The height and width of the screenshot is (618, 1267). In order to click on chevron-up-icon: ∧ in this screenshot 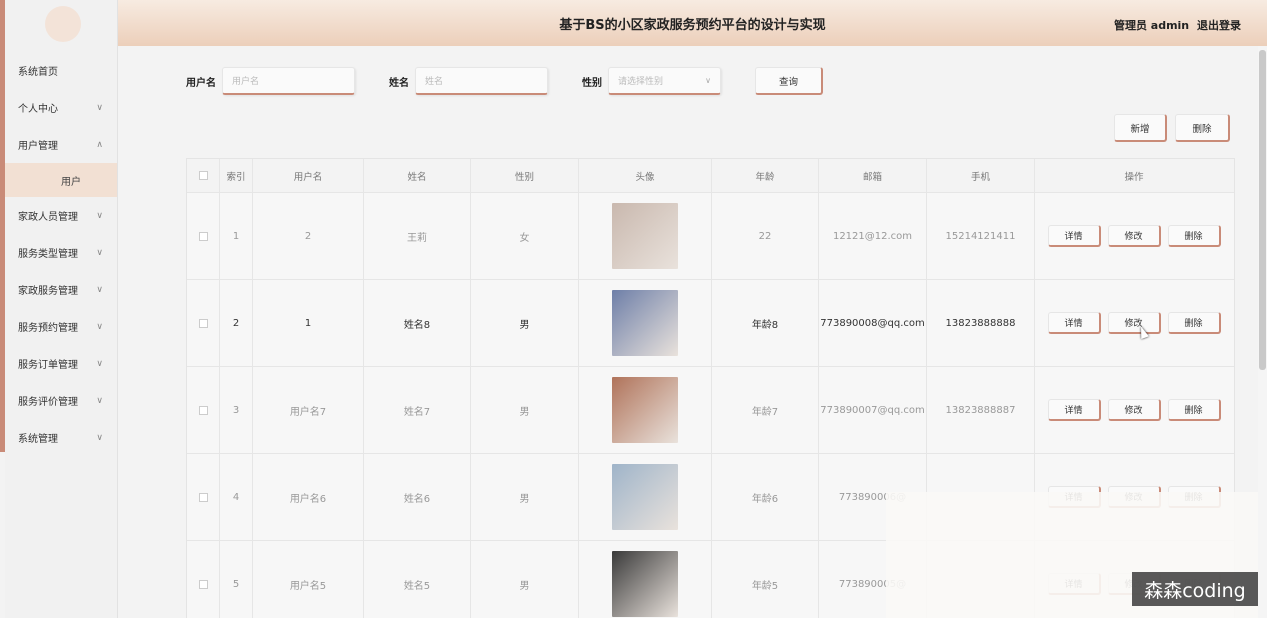, I will do `click(99, 144)`.